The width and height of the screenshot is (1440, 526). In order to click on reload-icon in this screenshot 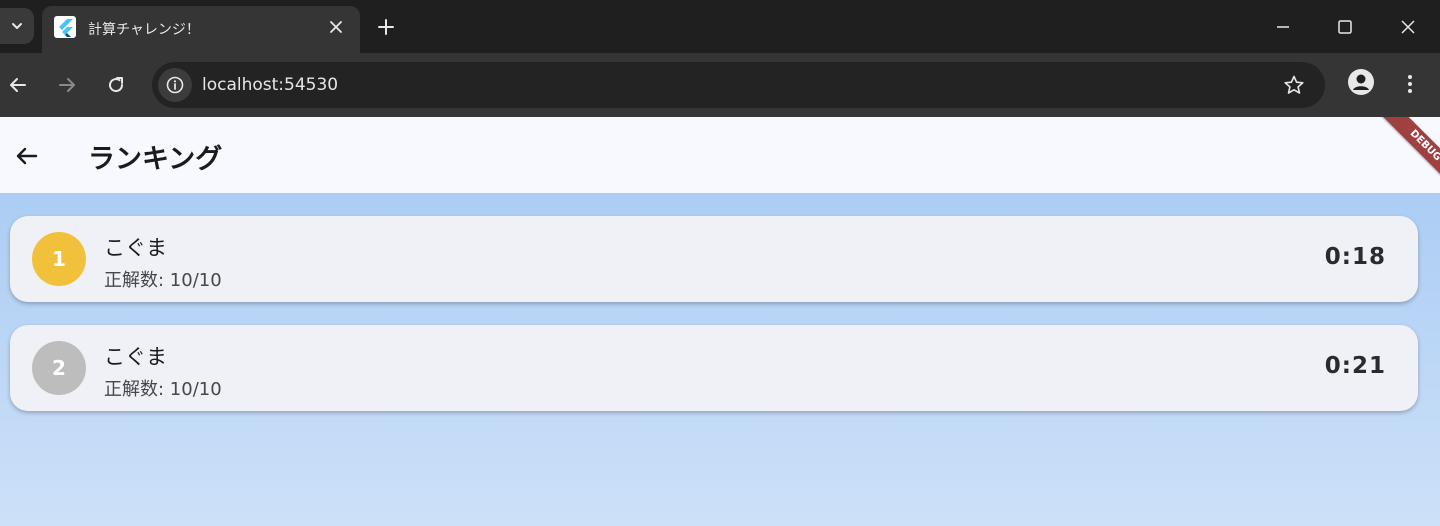, I will do `click(116, 85)`.